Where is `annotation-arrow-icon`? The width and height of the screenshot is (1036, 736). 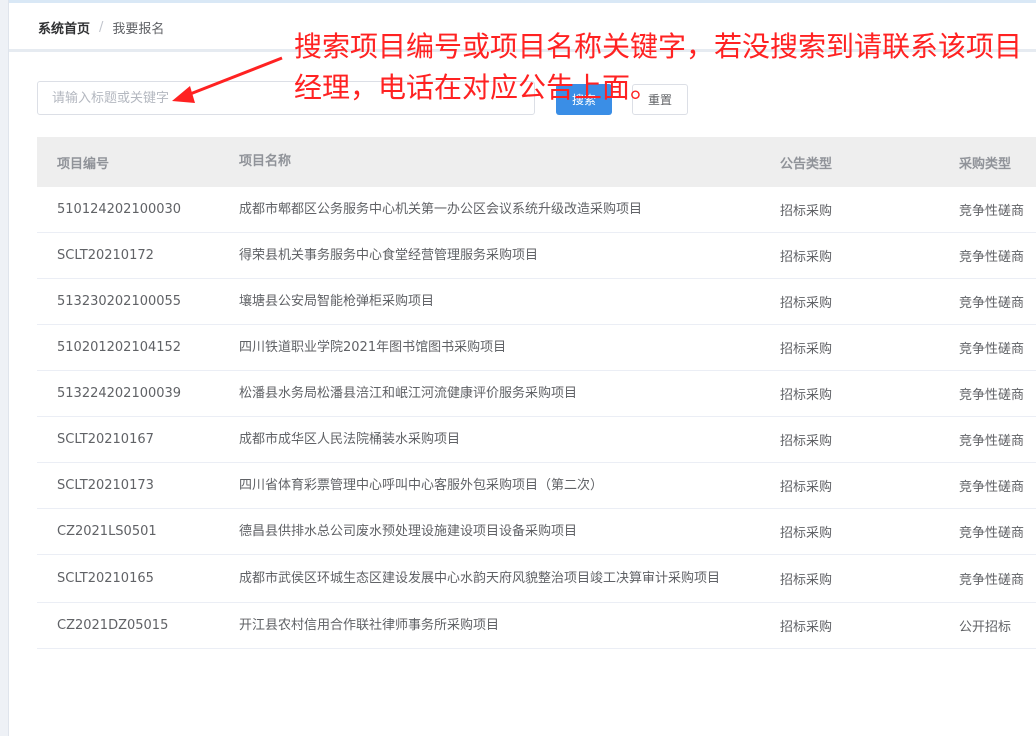
annotation-arrow-icon is located at coordinates (227, 79).